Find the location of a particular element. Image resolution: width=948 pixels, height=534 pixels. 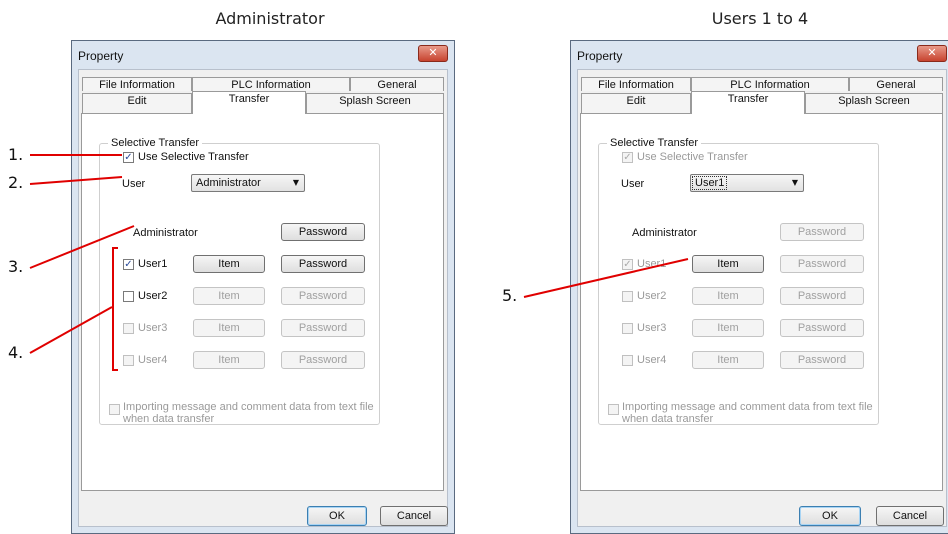

annotation-bracket-users is located at coordinates (115, 309).